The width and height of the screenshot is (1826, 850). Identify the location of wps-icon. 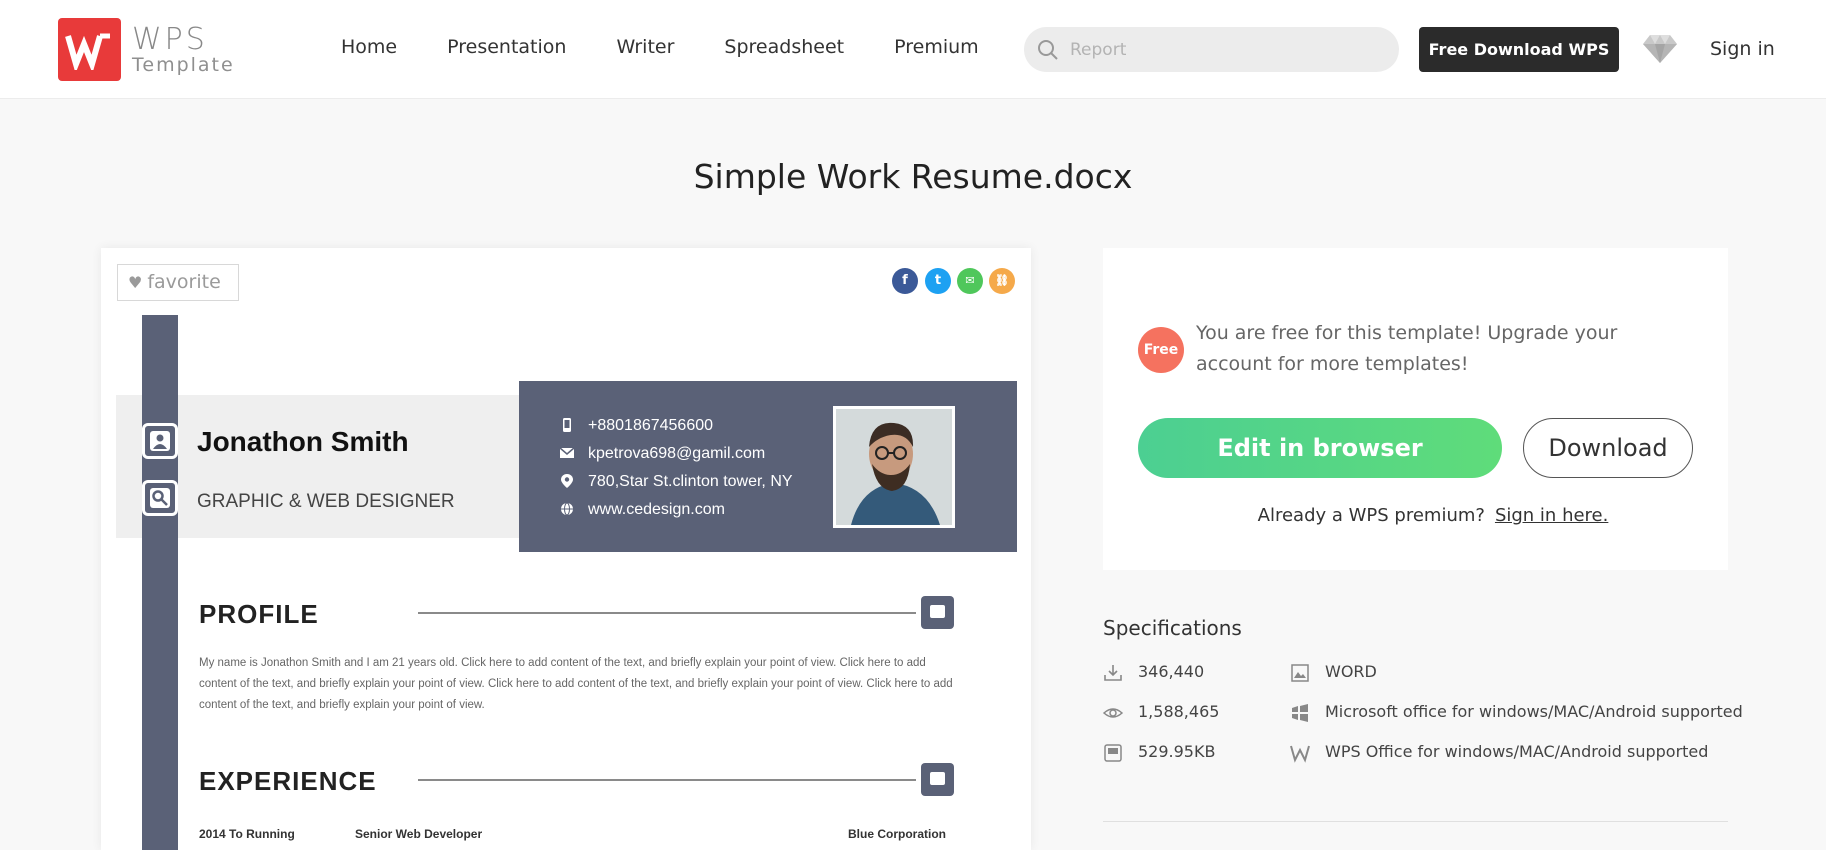
(1300, 754).